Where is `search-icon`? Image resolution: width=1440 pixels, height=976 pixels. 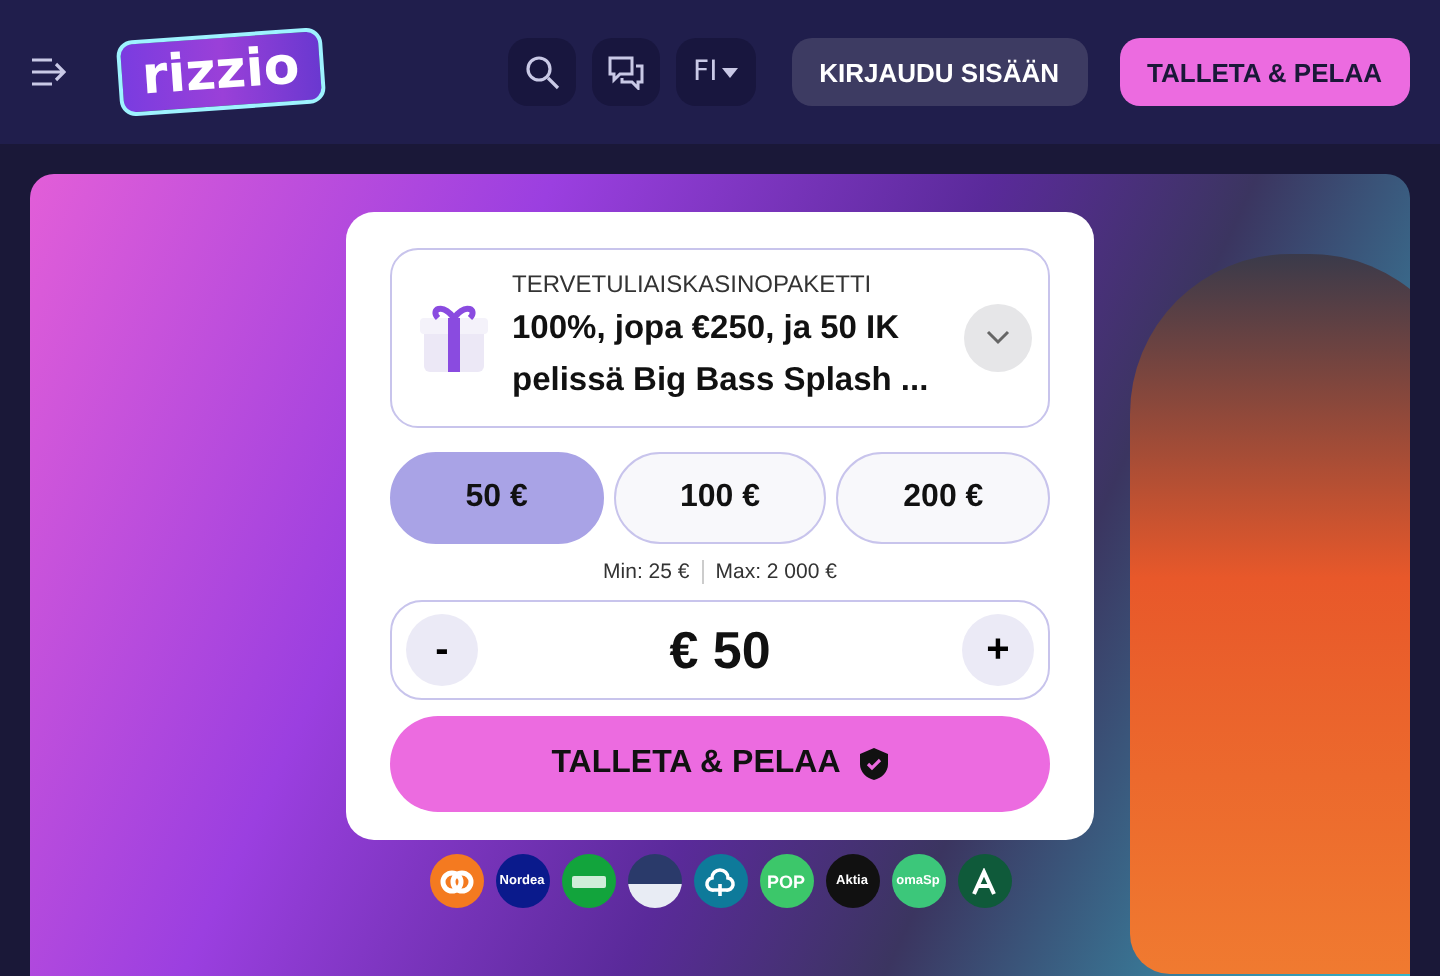
search-icon is located at coordinates (541, 72).